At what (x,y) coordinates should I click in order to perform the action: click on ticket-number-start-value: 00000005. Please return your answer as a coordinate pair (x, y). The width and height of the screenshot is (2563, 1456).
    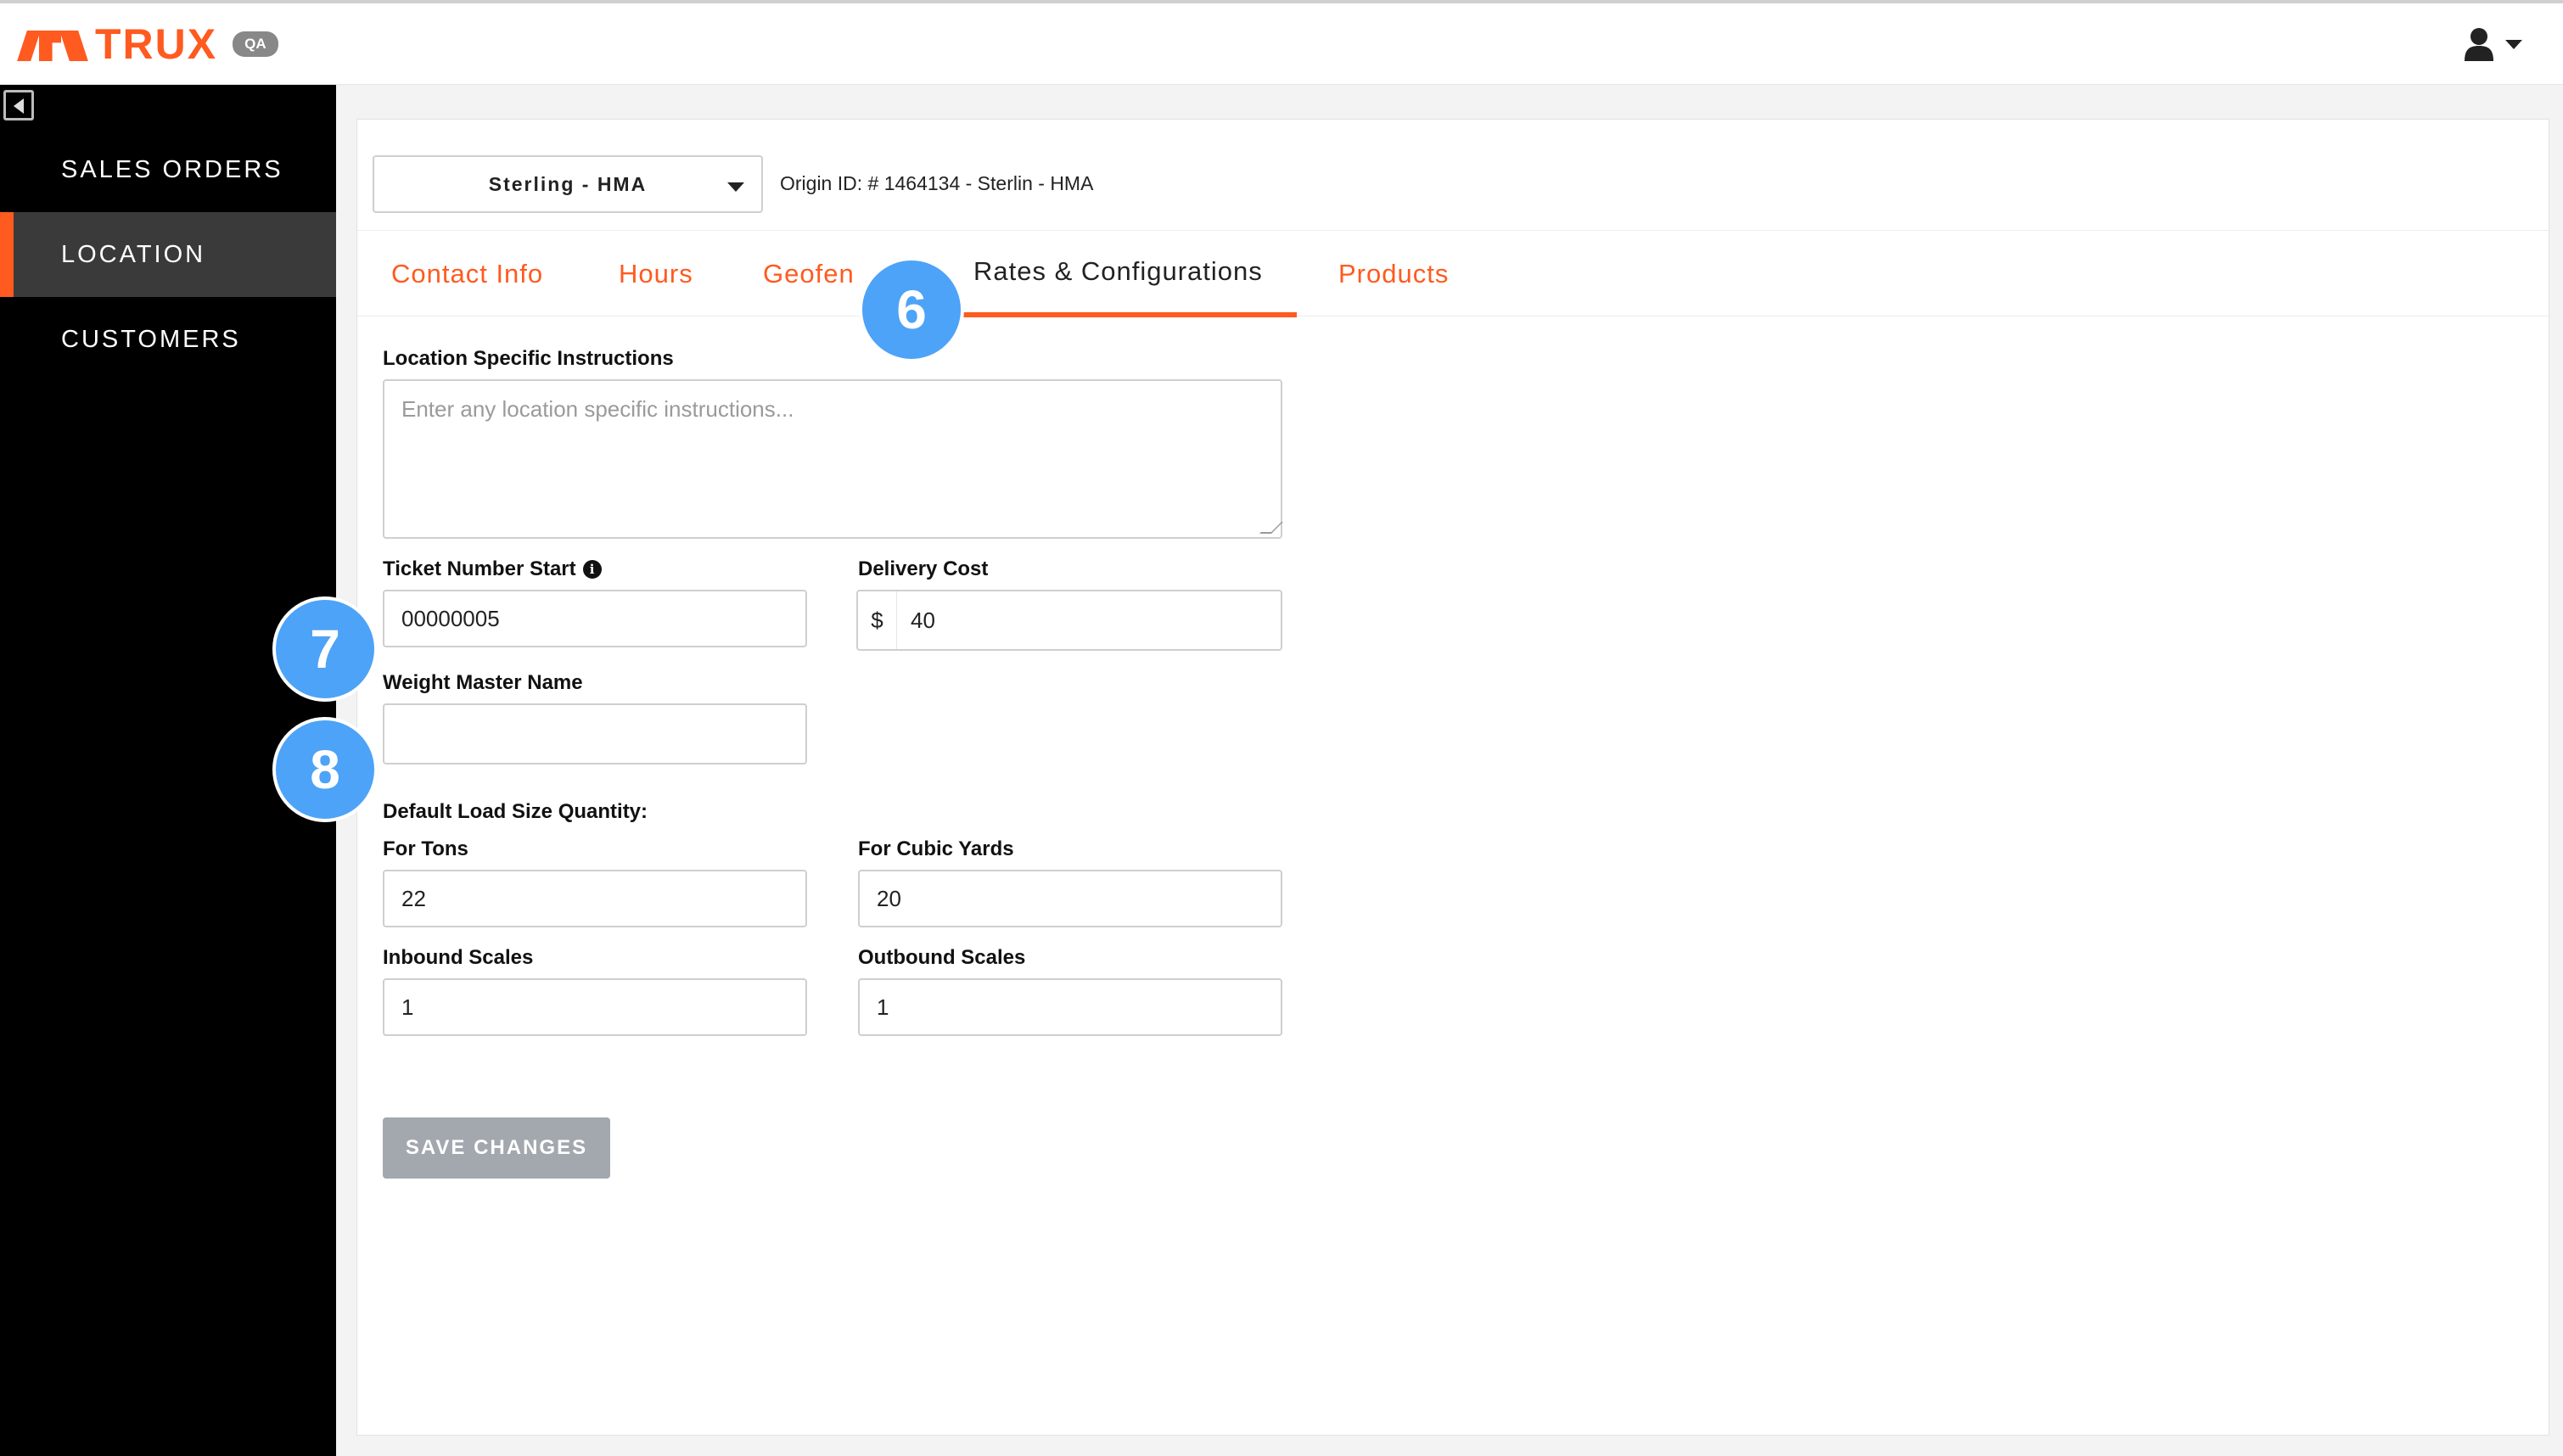
    Looking at the image, I should click on (450, 618).